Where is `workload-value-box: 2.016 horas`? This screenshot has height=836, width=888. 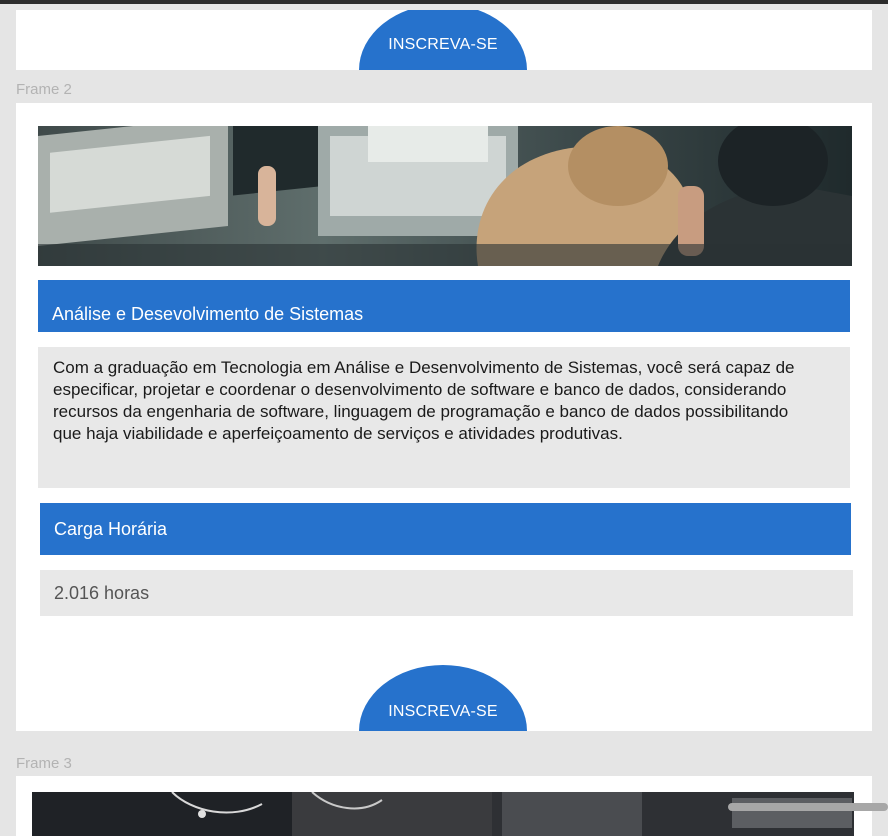
workload-value-box: 2.016 horas is located at coordinates (446, 593).